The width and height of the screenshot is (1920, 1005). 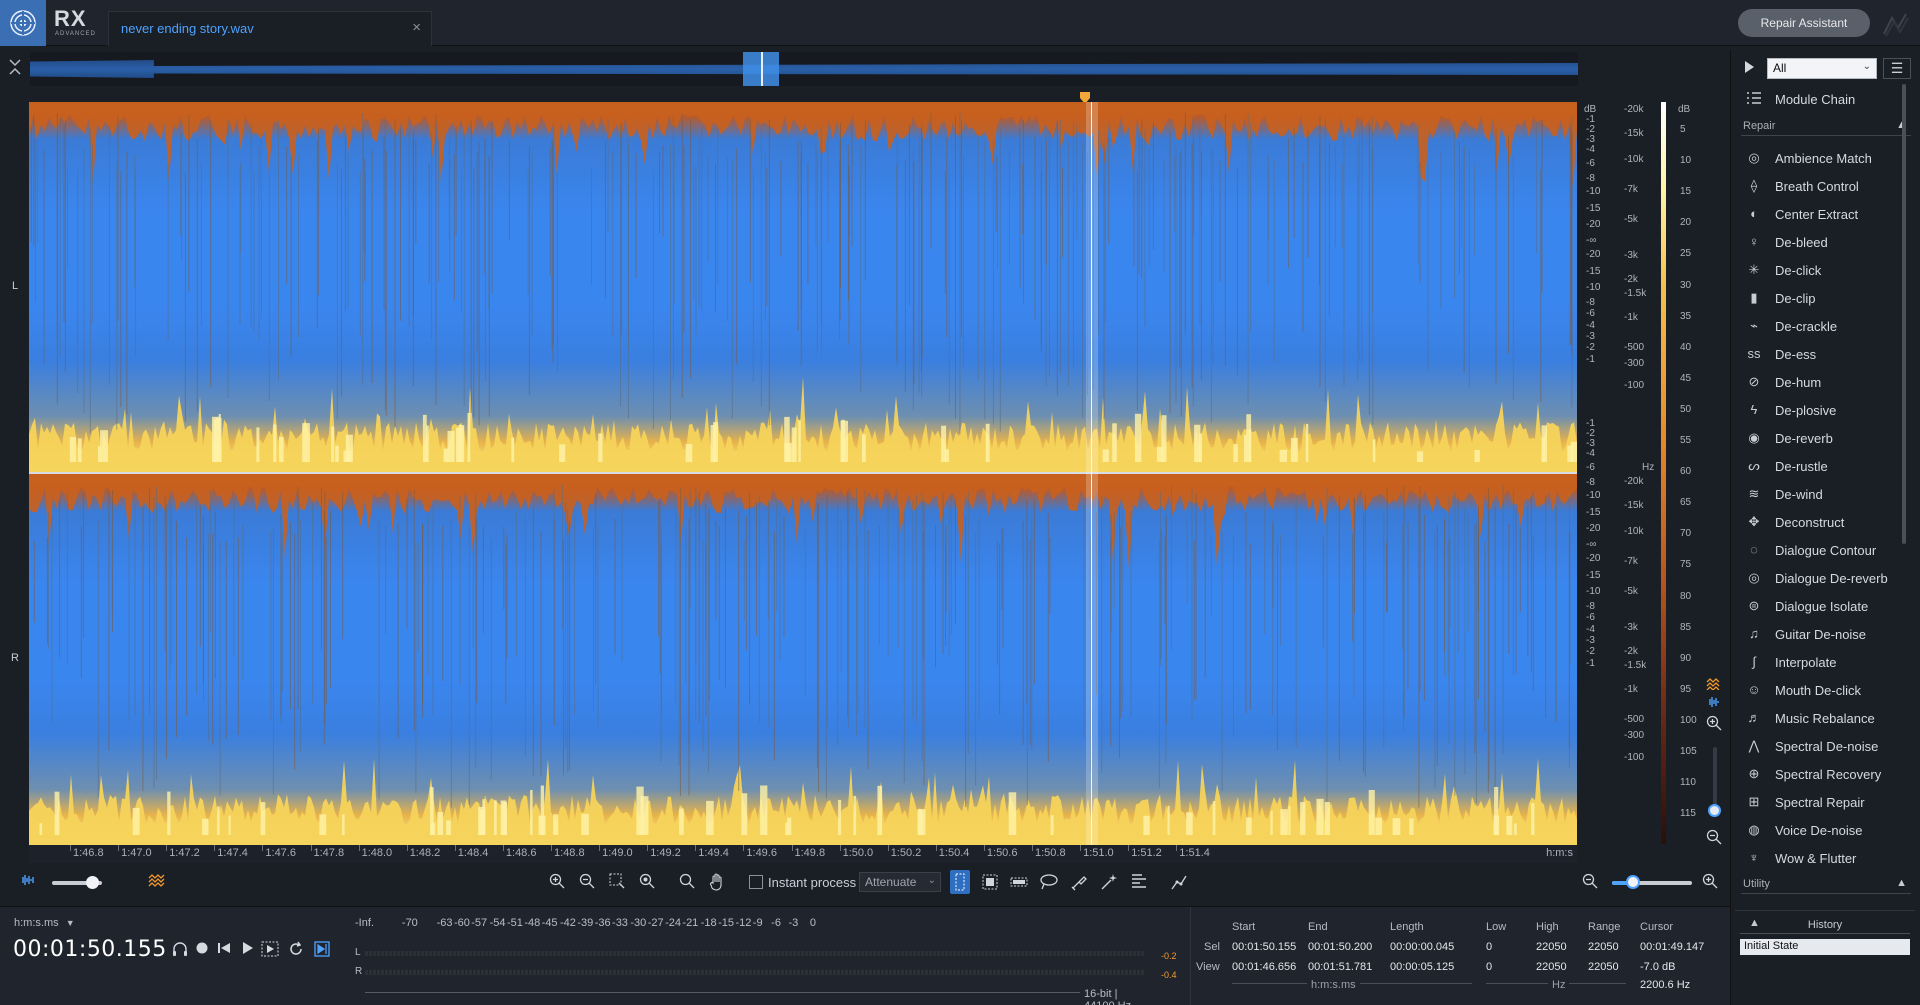 What do you see at coordinates (1603, 967) in the screenshot?
I see `view-range-value: 22050` at bounding box center [1603, 967].